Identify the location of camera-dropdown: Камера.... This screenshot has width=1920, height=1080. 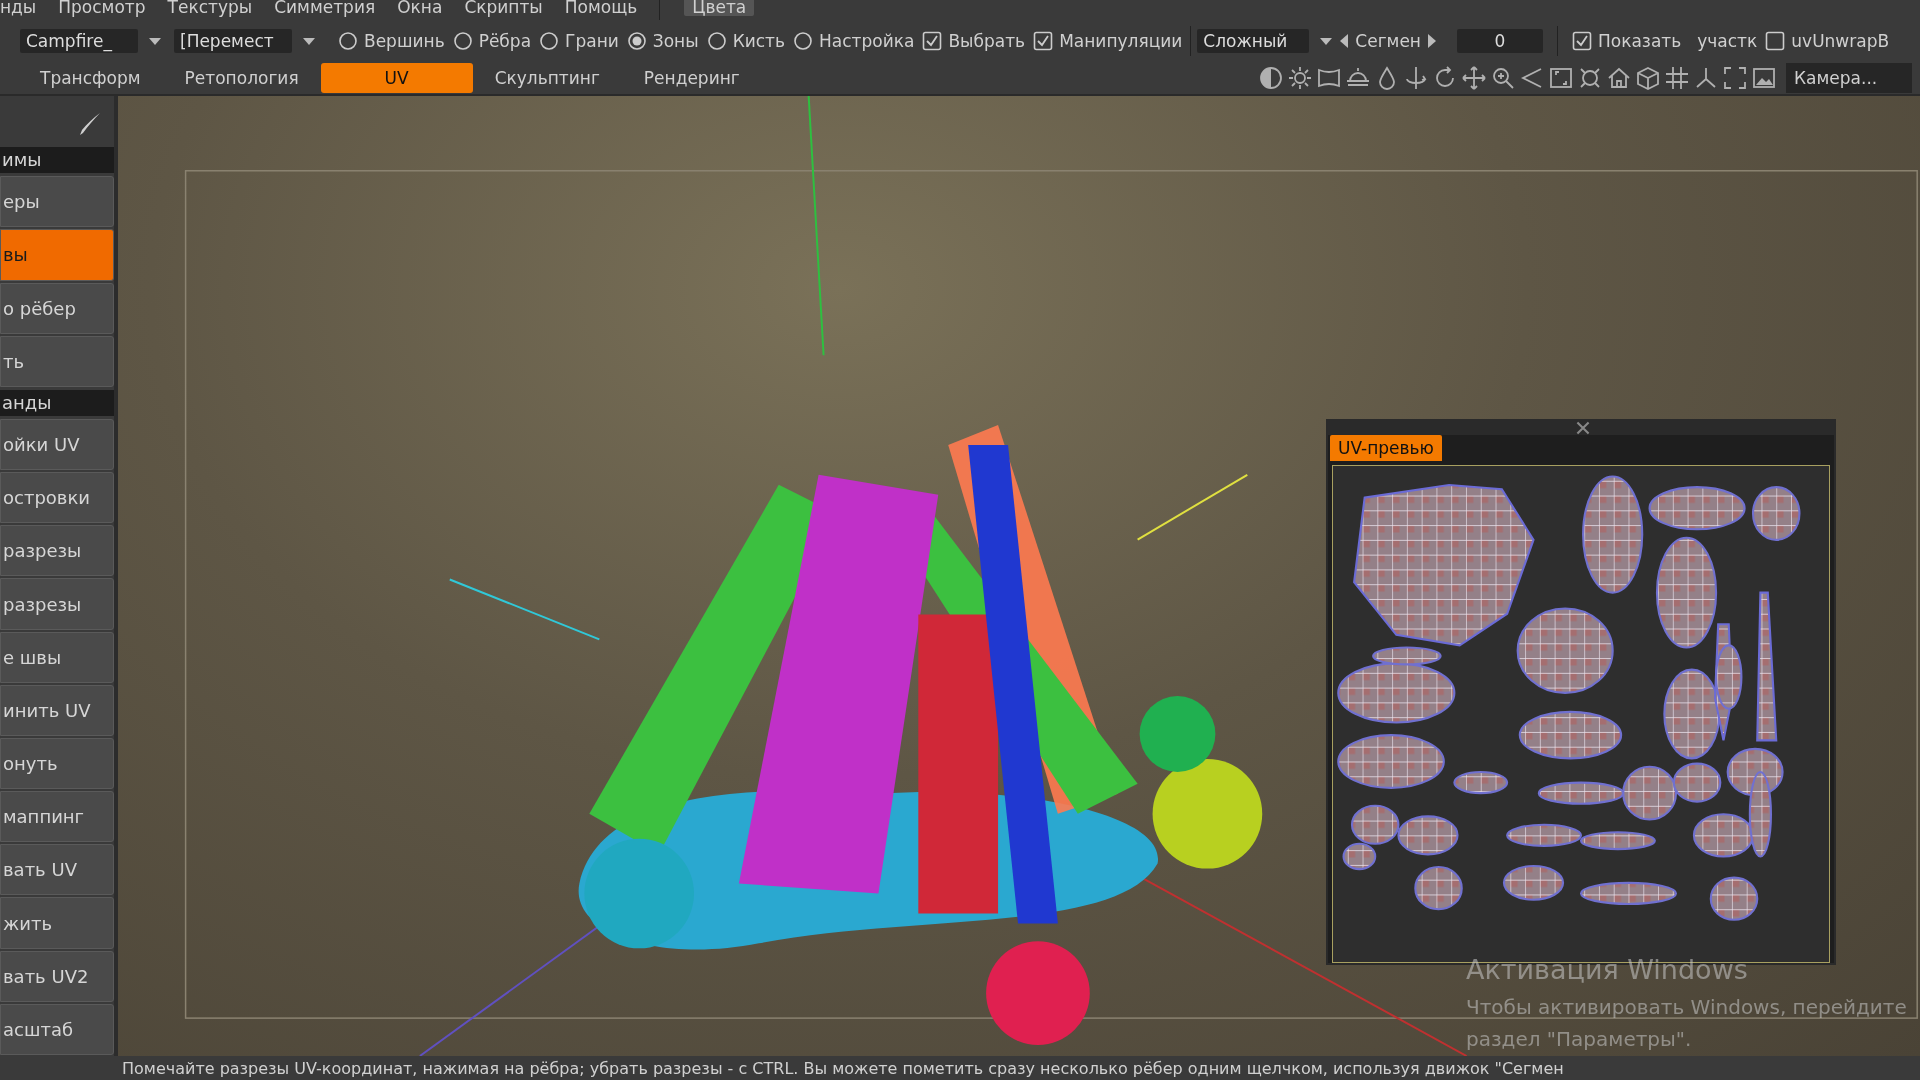
(1849, 78).